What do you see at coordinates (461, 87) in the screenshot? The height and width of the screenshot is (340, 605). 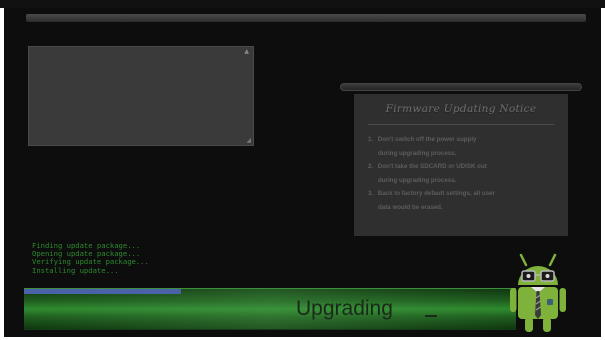 I see `notice-header-bar` at bounding box center [461, 87].